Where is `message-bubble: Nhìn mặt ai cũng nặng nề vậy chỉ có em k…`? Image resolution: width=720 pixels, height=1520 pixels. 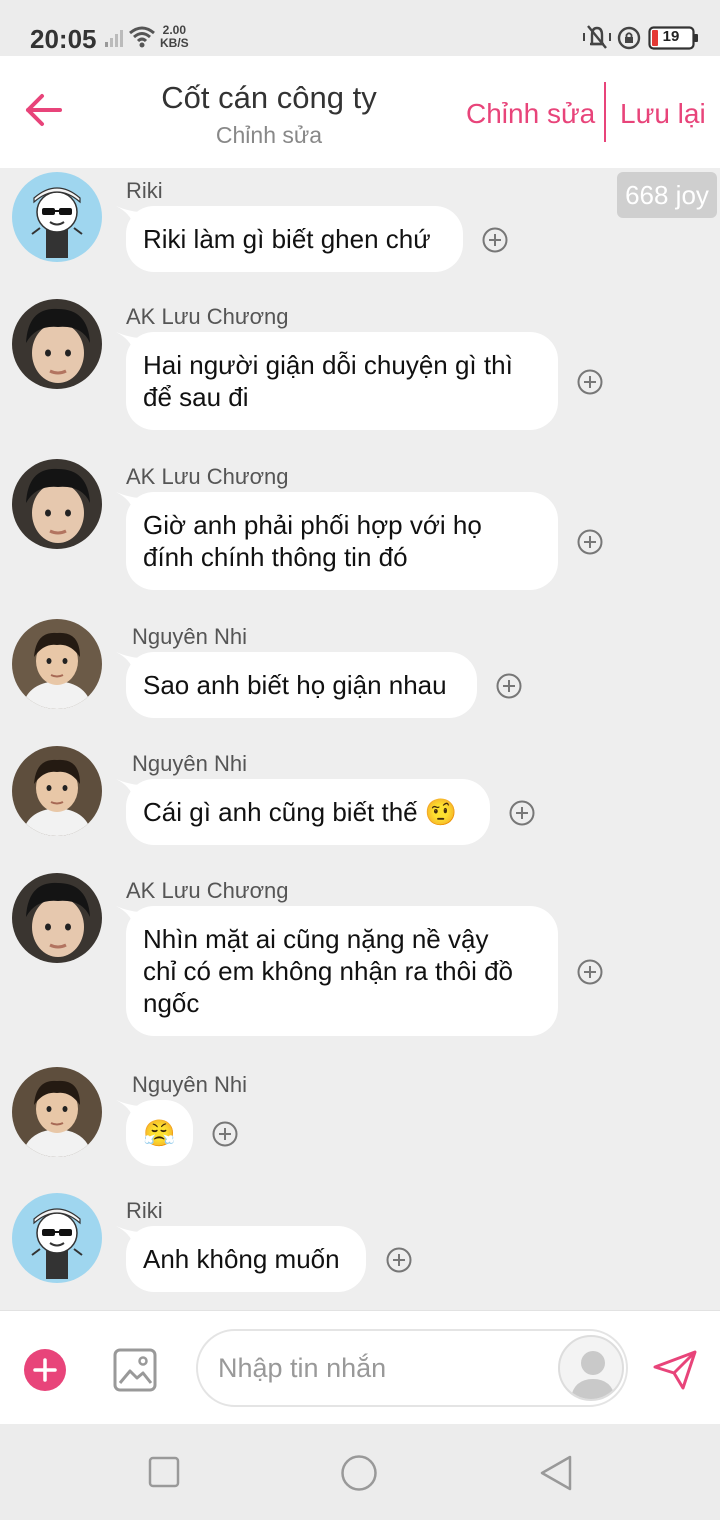 message-bubble: Nhìn mặt ai cũng nặng nề vậy chỉ có em k… is located at coordinates (342, 971).